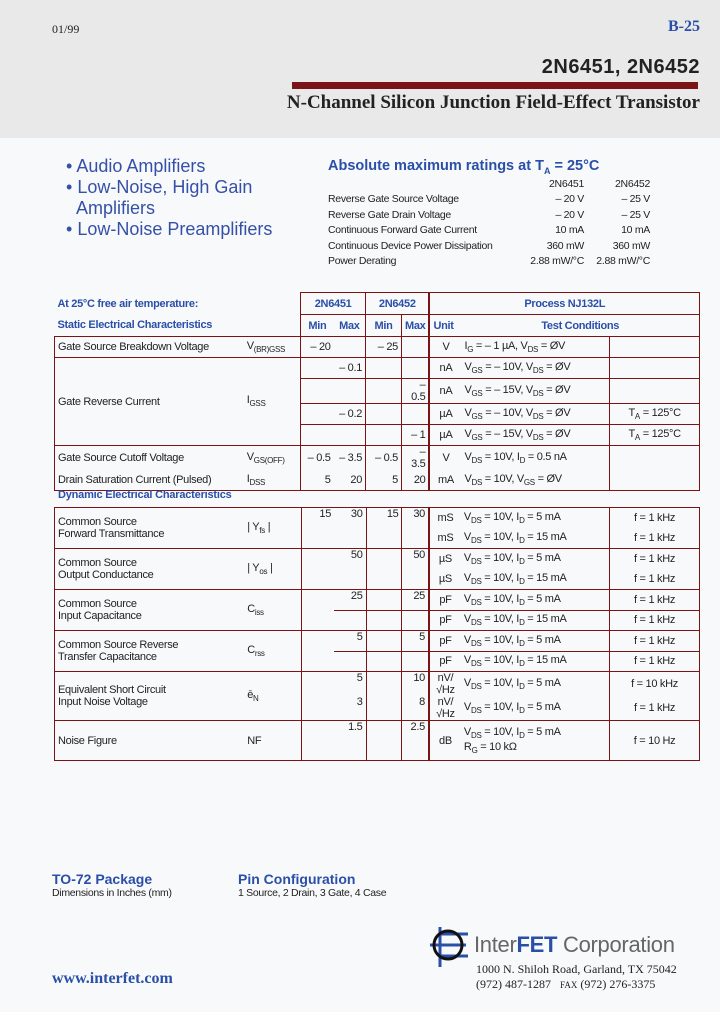 The image size is (720, 1012). I want to click on interfet-logo-icon, so click(449, 947).